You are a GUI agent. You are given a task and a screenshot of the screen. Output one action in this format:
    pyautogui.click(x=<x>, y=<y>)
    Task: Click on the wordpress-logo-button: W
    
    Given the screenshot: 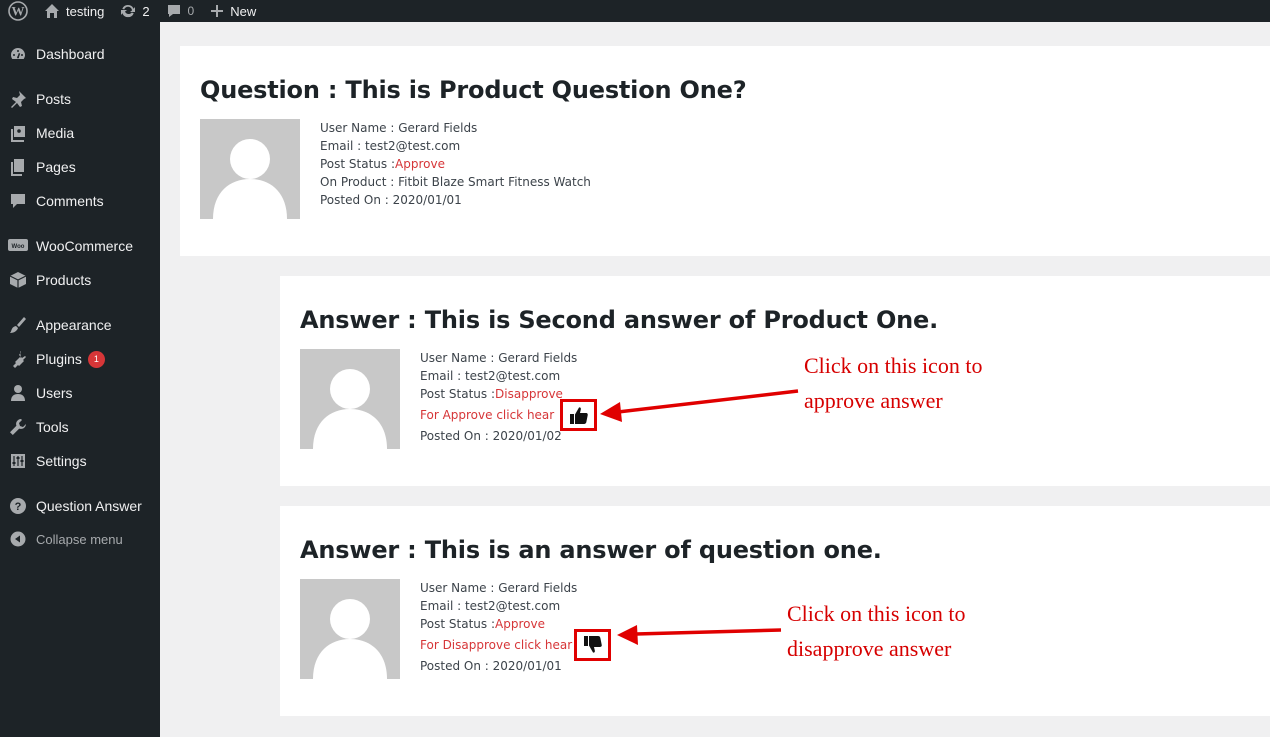 What is the action you would take?
    pyautogui.click(x=18, y=11)
    